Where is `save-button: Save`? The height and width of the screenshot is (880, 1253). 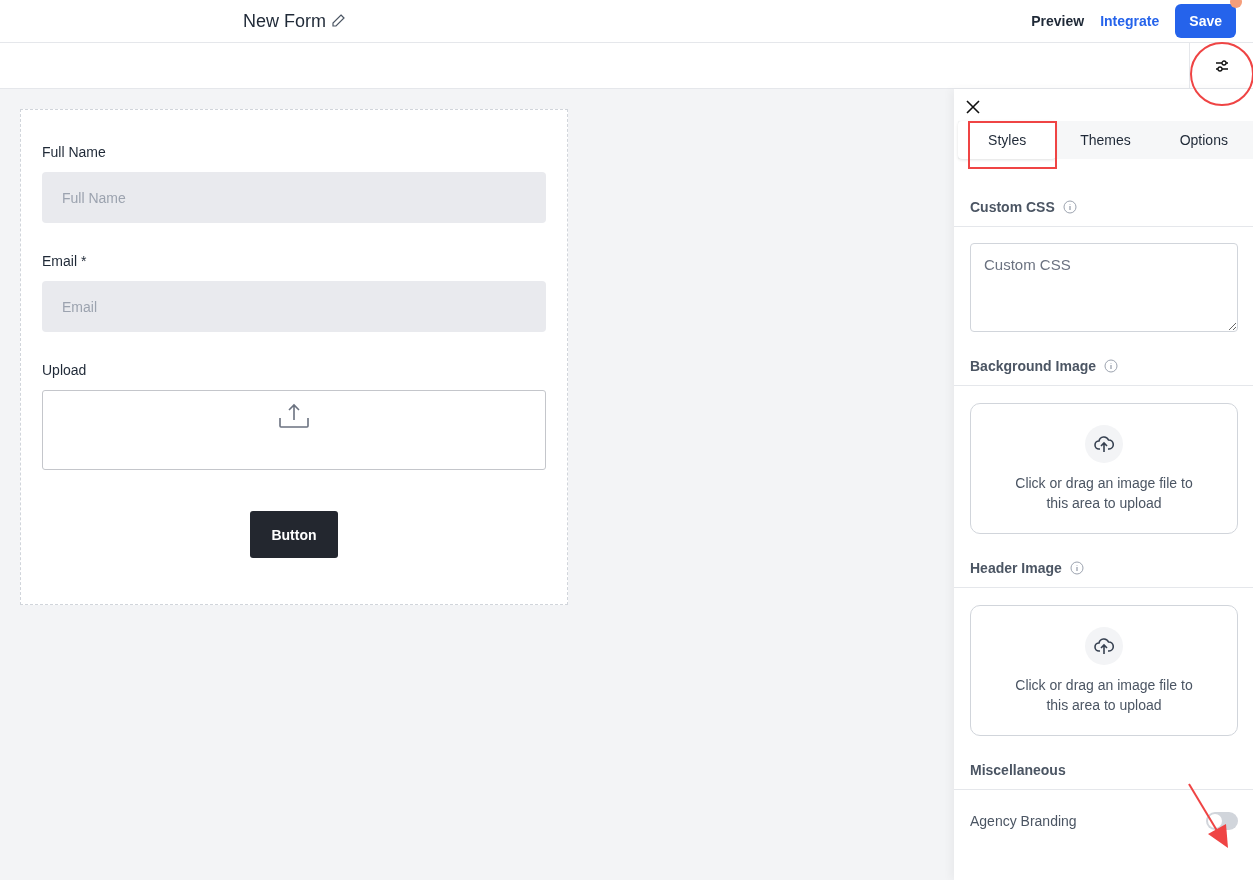
save-button: Save is located at coordinates (1205, 21).